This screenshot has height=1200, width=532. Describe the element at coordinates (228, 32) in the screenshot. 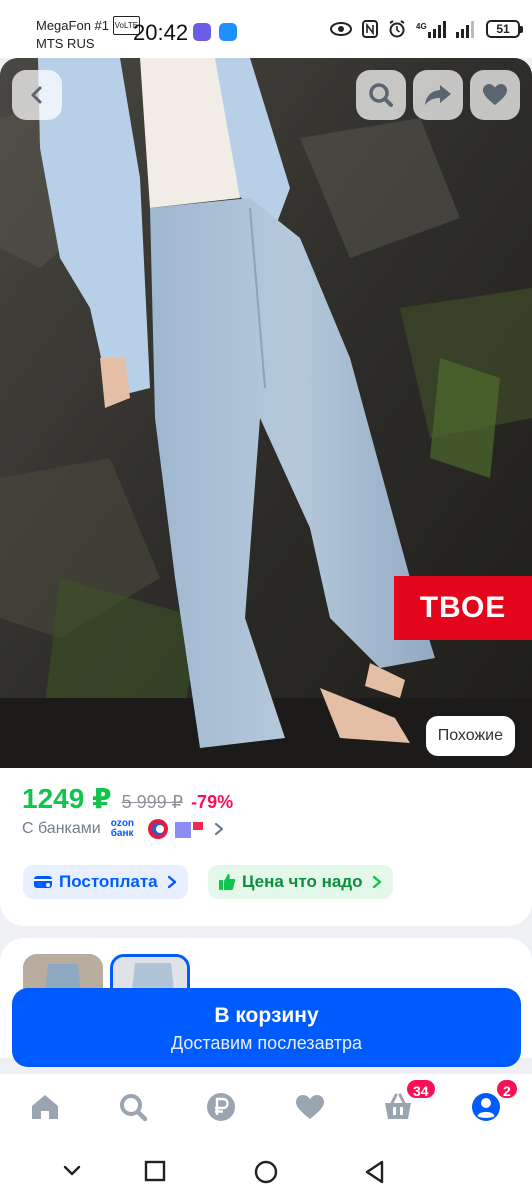

I see `messenger-notification-icon` at that location.